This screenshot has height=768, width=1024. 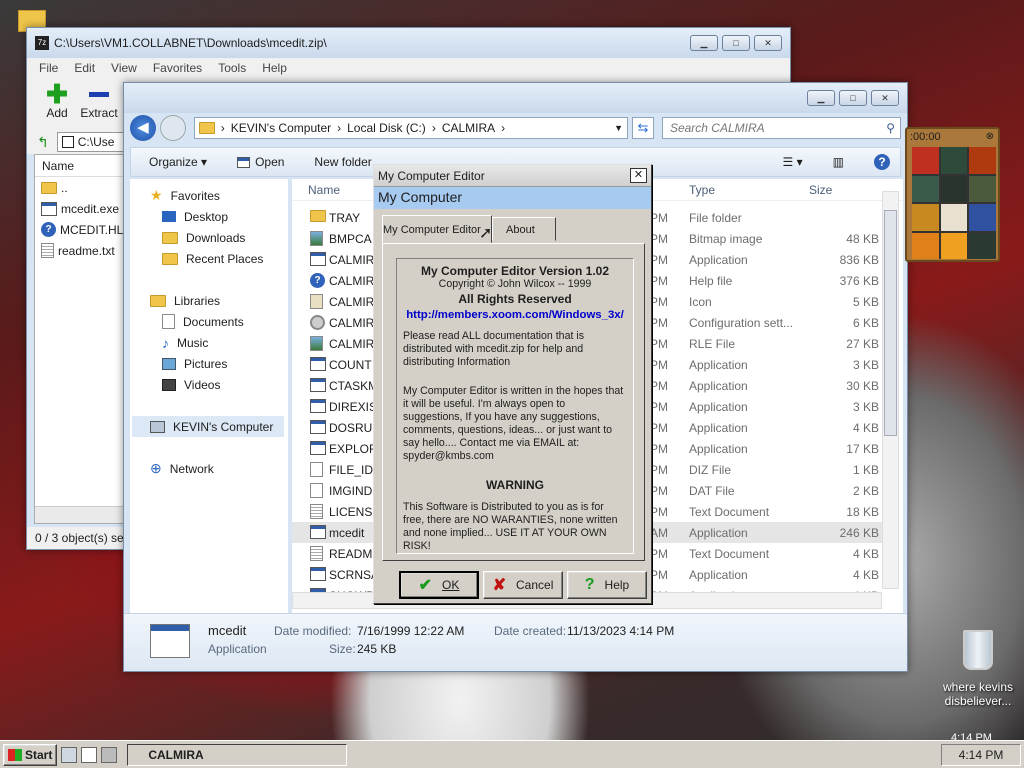 I want to click on extract-button: Extract, so click(x=99, y=101).